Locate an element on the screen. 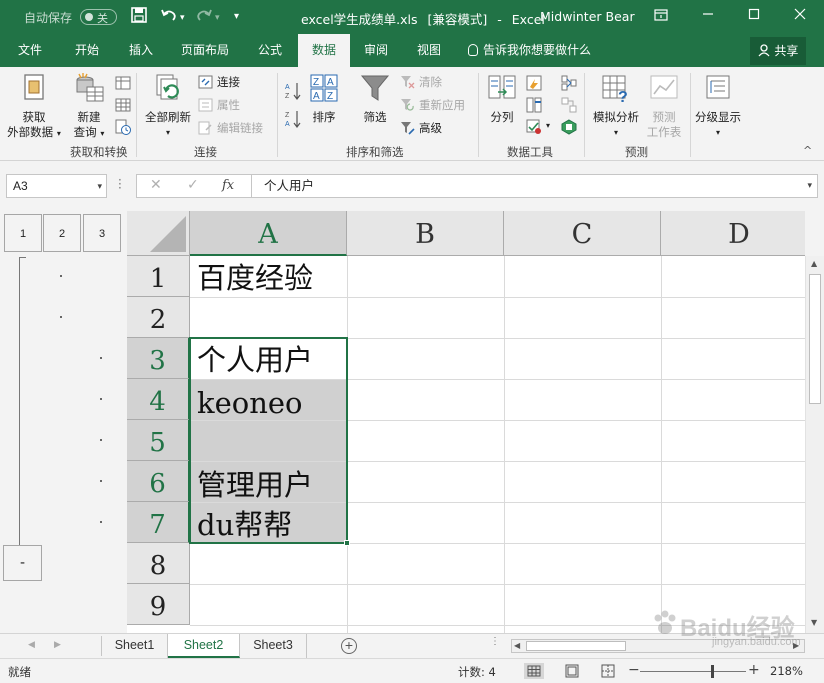 Image resolution: width=824 pixels, height=683 pixels. new-query-button: 新建 查询 ▾ is located at coordinates (89, 106).